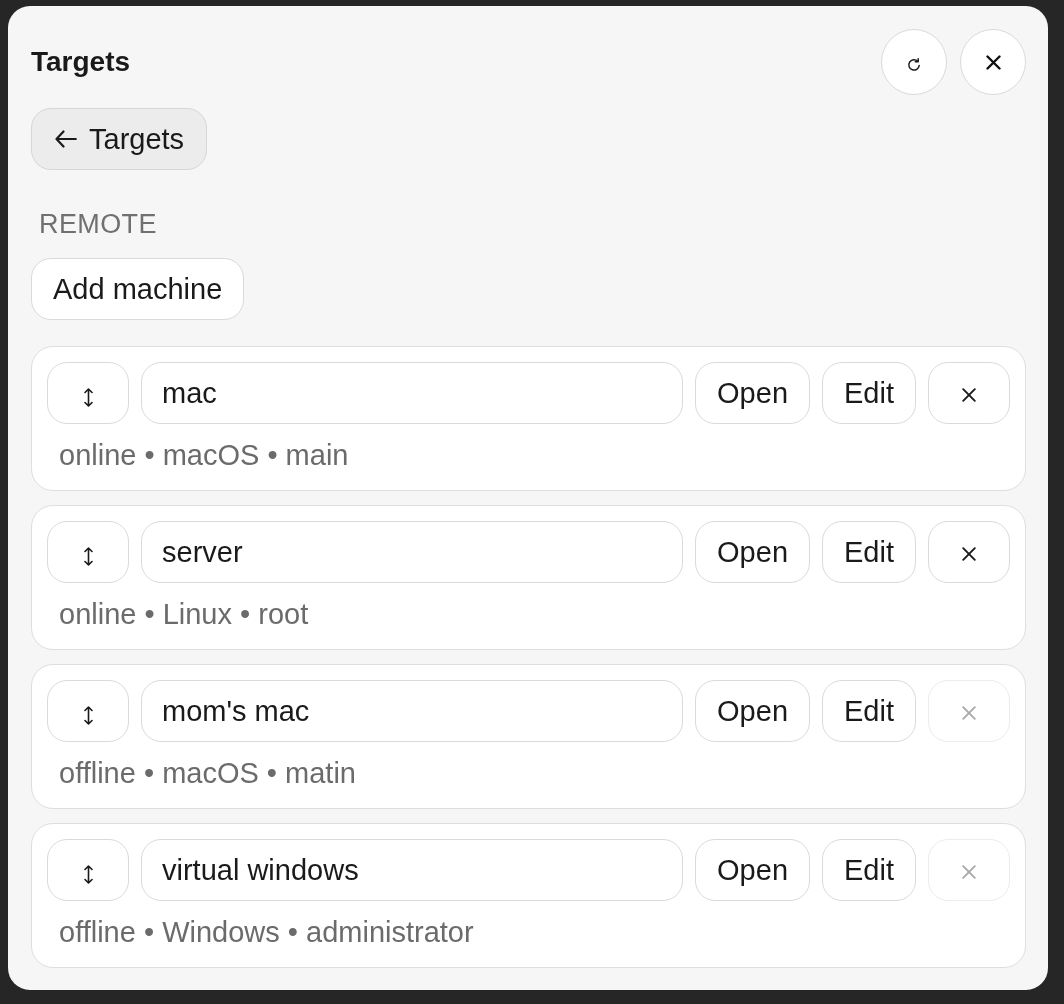  I want to click on name-field: mac, so click(412, 393).